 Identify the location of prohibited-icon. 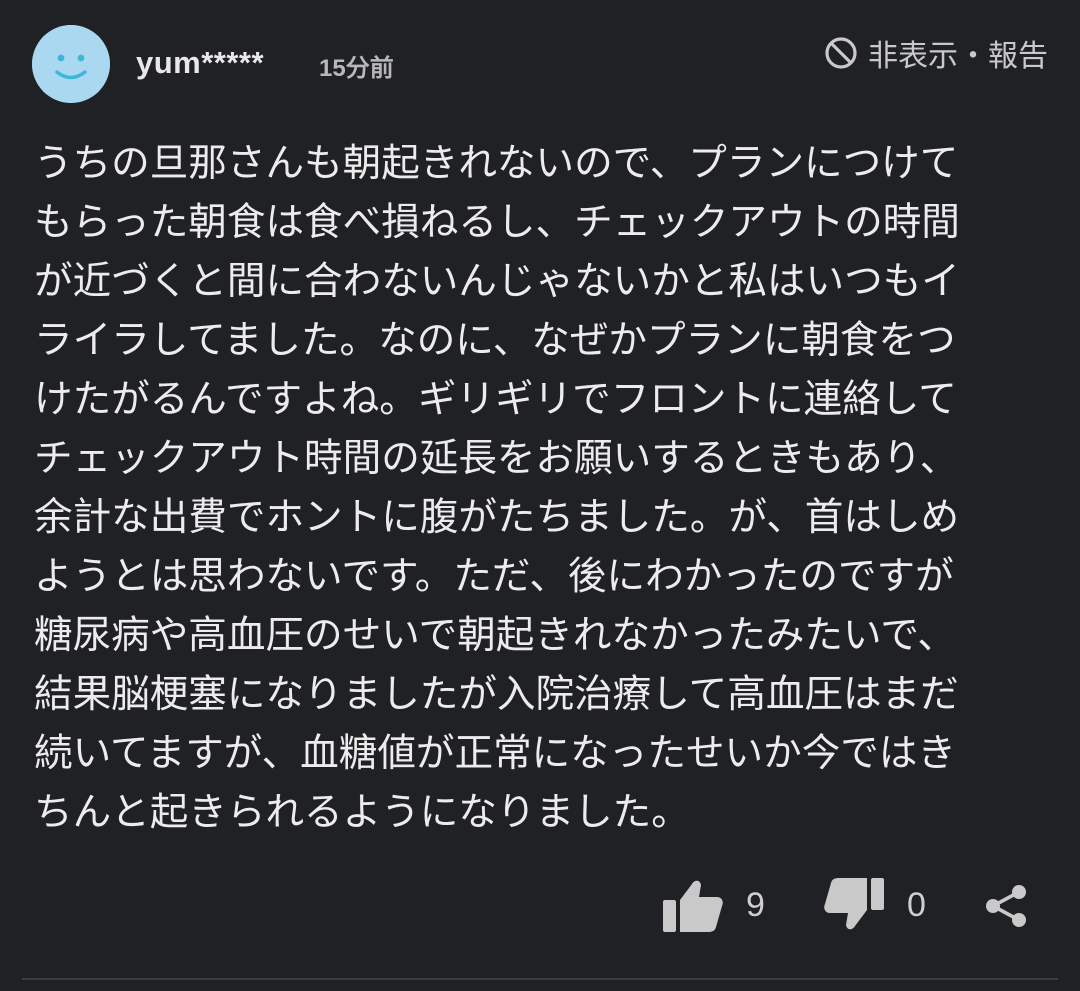
(841, 53).